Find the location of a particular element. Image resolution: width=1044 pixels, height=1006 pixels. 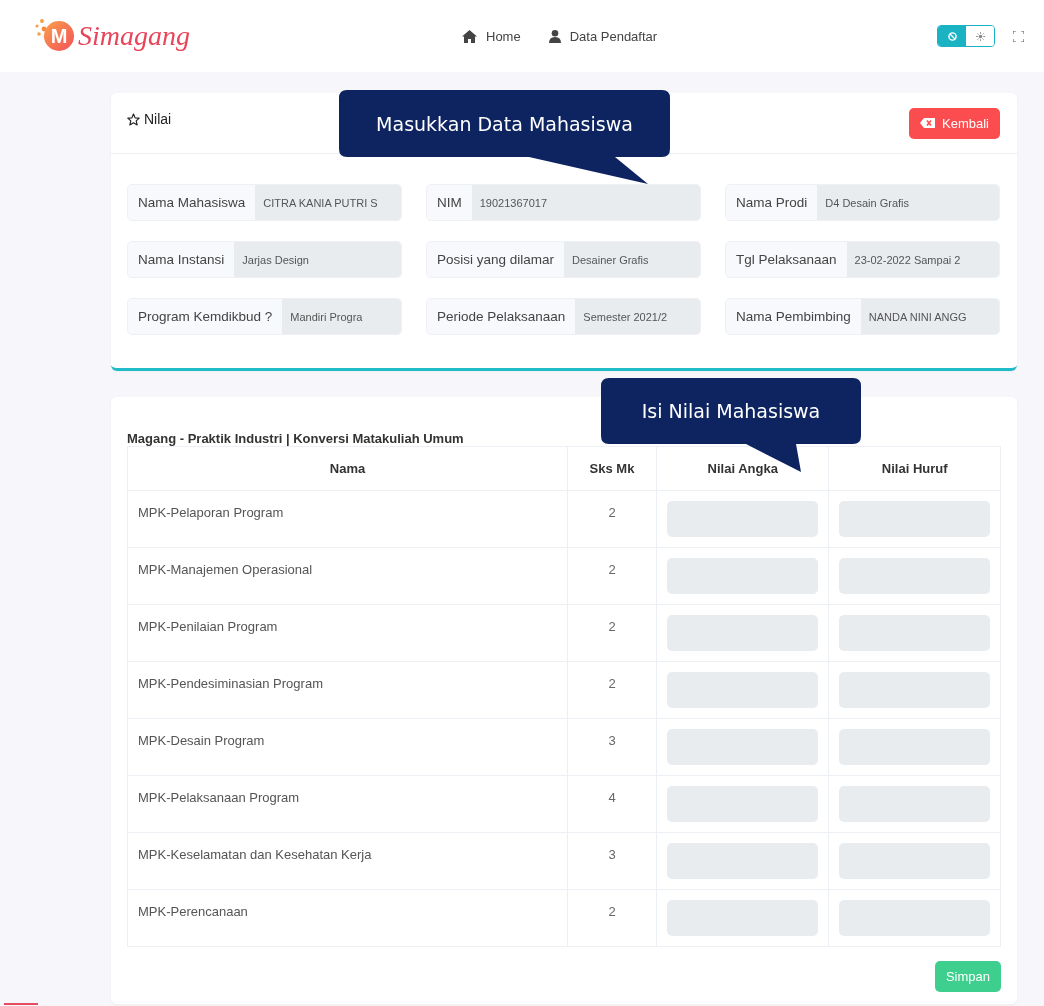

table-cell: MPK-Pendesiminasian Program is located at coordinates (347, 690).